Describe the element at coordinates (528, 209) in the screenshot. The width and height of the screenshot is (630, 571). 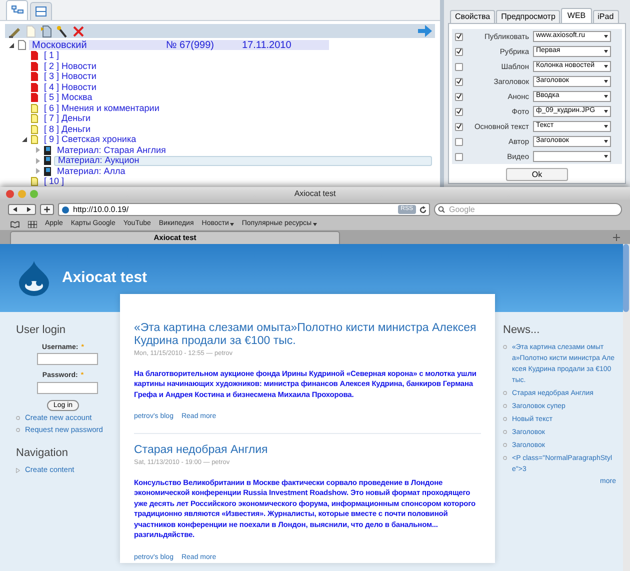
I see `search-field: Google` at that location.